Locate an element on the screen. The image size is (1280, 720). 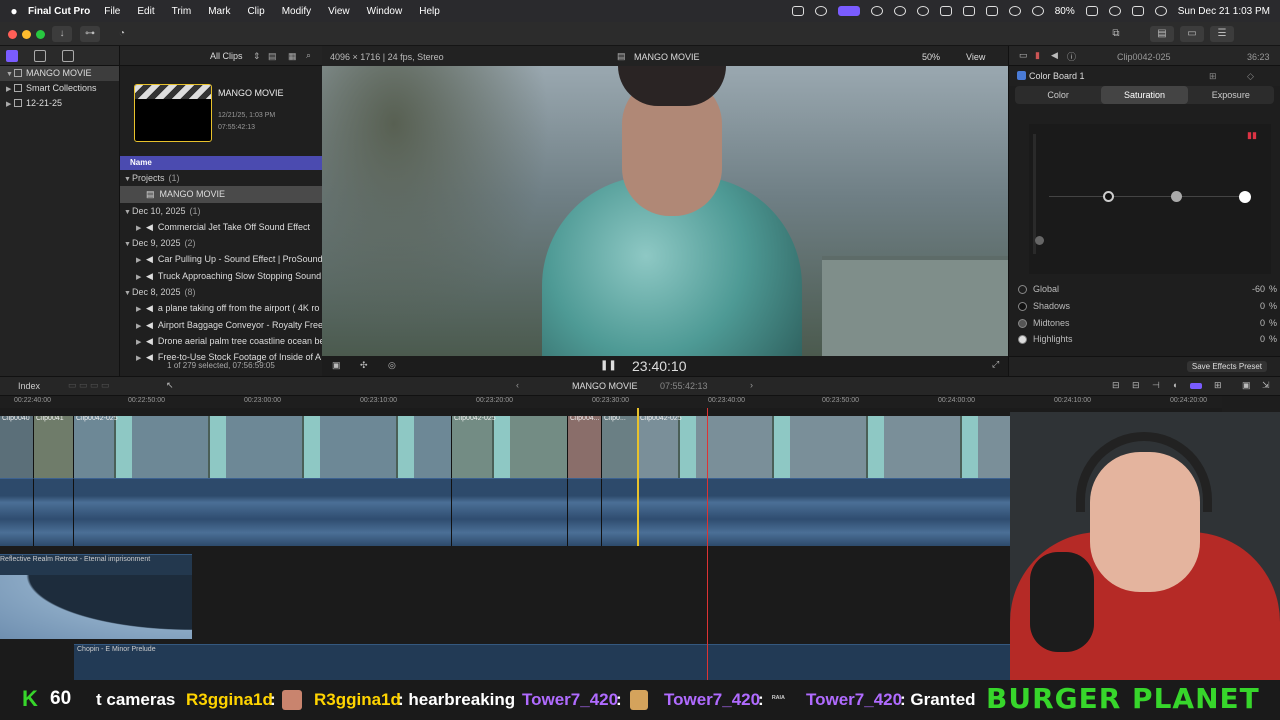
color-inspector-icon: ▮ is located at coordinates (1037, 55).